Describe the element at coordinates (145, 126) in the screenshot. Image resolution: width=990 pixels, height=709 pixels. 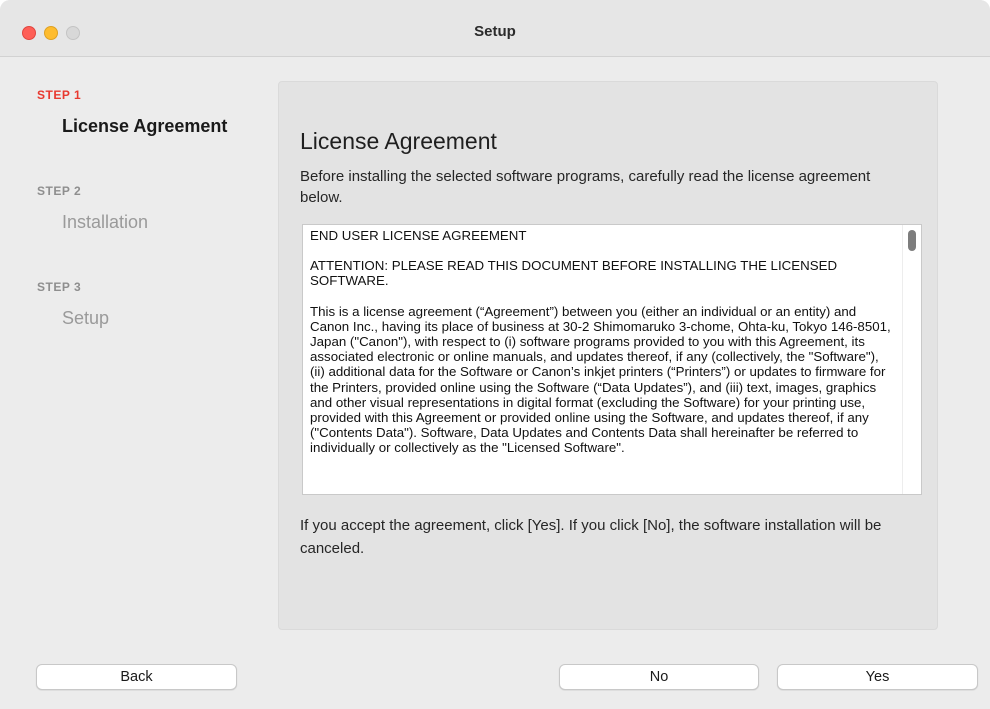
I see `step-1-name: License Agreement` at that location.